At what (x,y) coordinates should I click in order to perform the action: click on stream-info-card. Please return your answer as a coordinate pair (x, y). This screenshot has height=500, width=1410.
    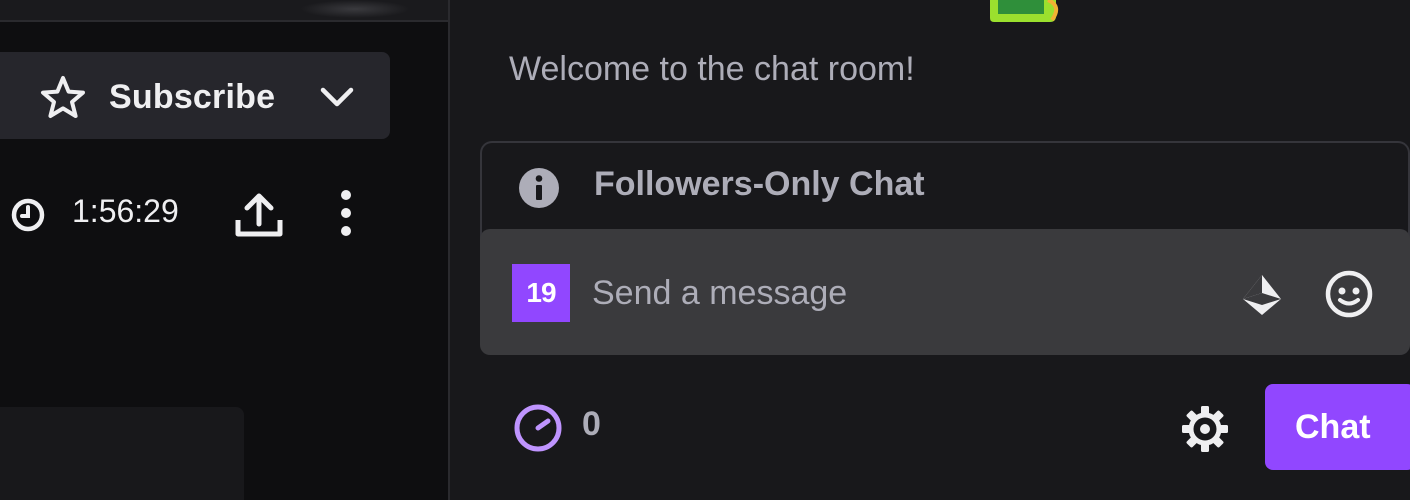
    Looking at the image, I should click on (122, 453).